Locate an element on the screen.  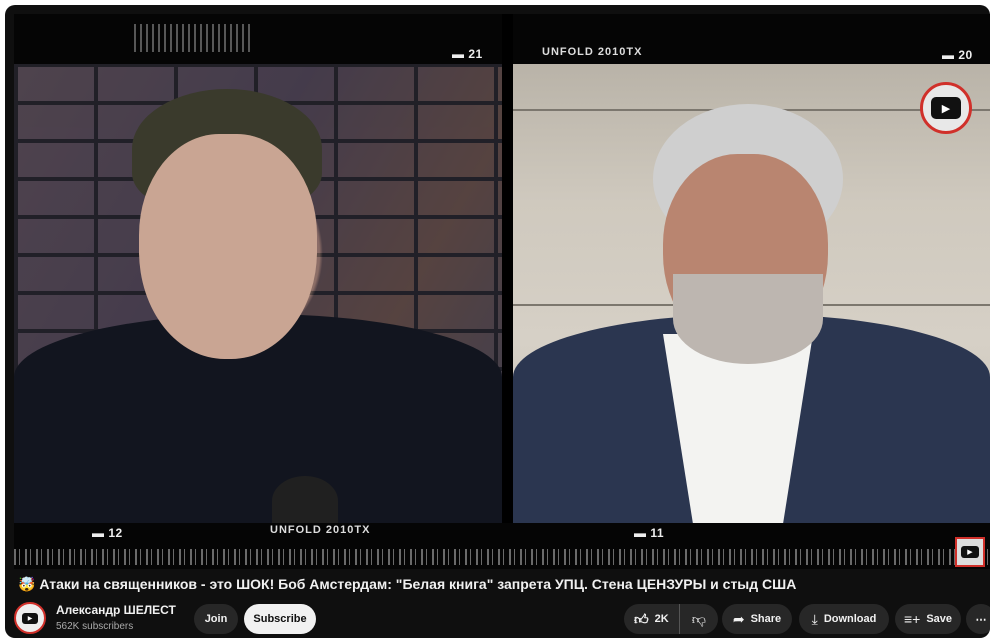
download-icon: ⤓ is located at coordinates (814, 618).